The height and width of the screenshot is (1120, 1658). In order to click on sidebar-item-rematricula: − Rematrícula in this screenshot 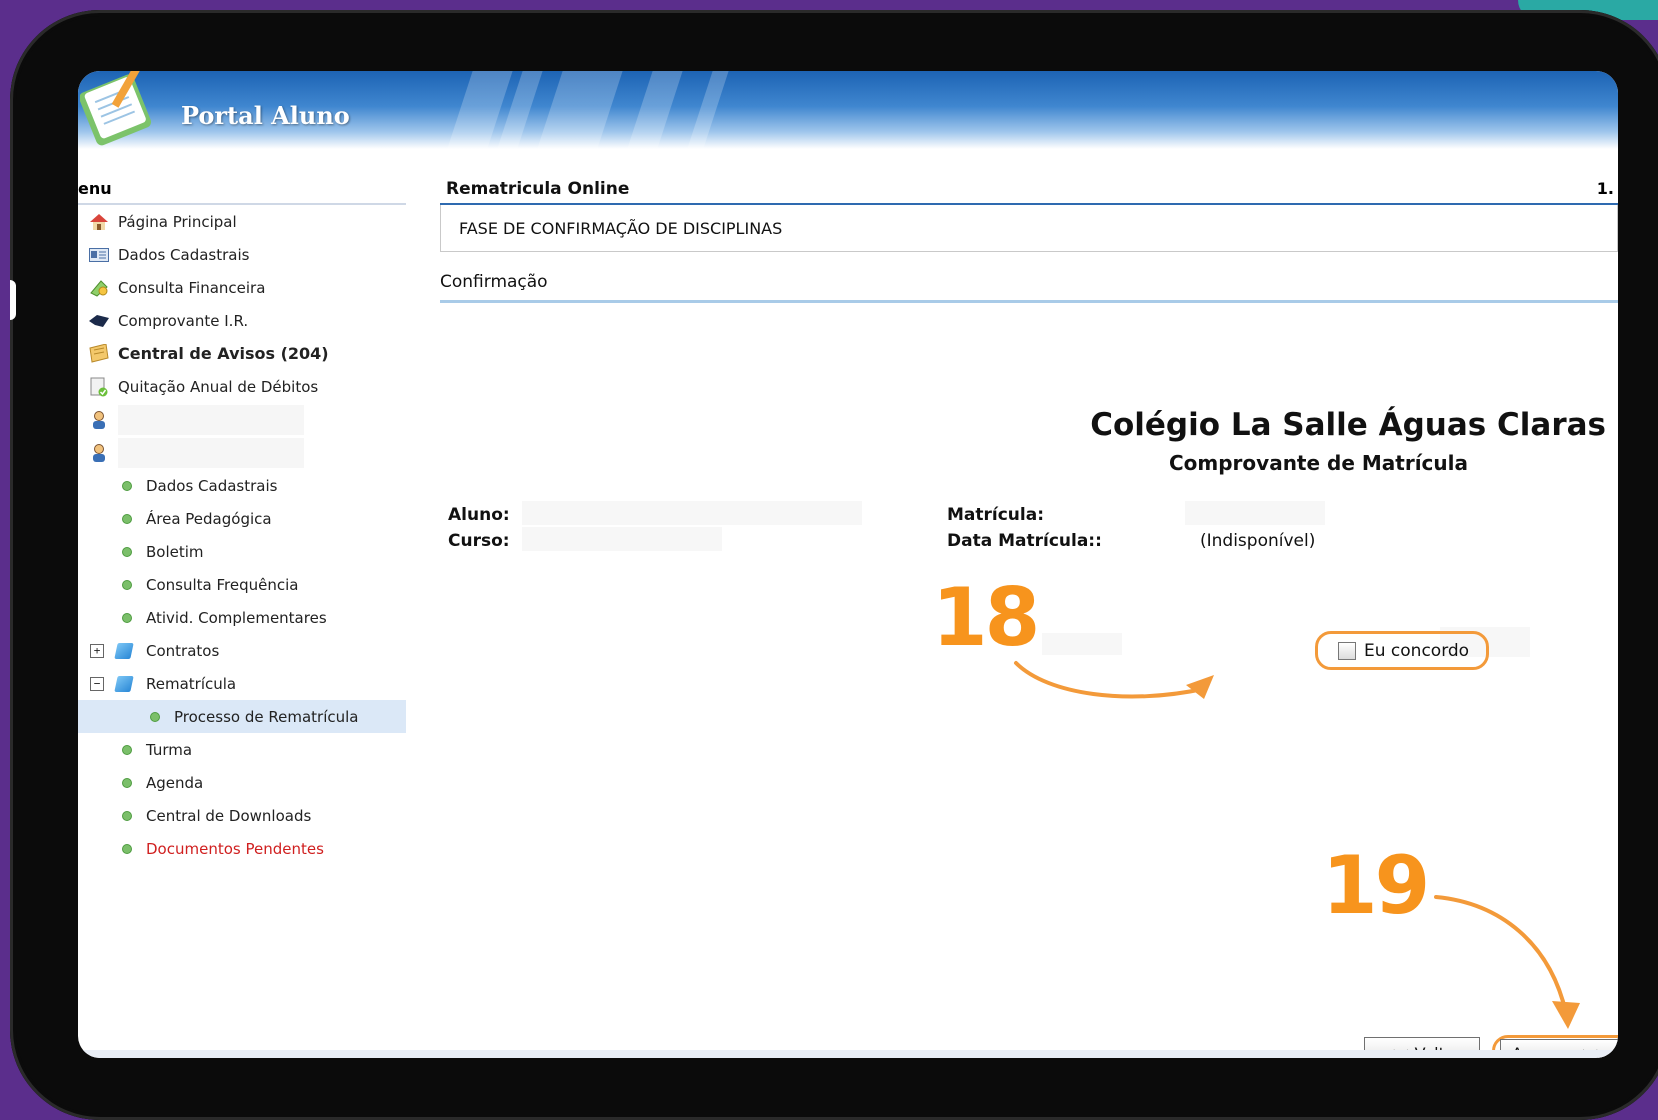, I will do `click(242, 683)`.